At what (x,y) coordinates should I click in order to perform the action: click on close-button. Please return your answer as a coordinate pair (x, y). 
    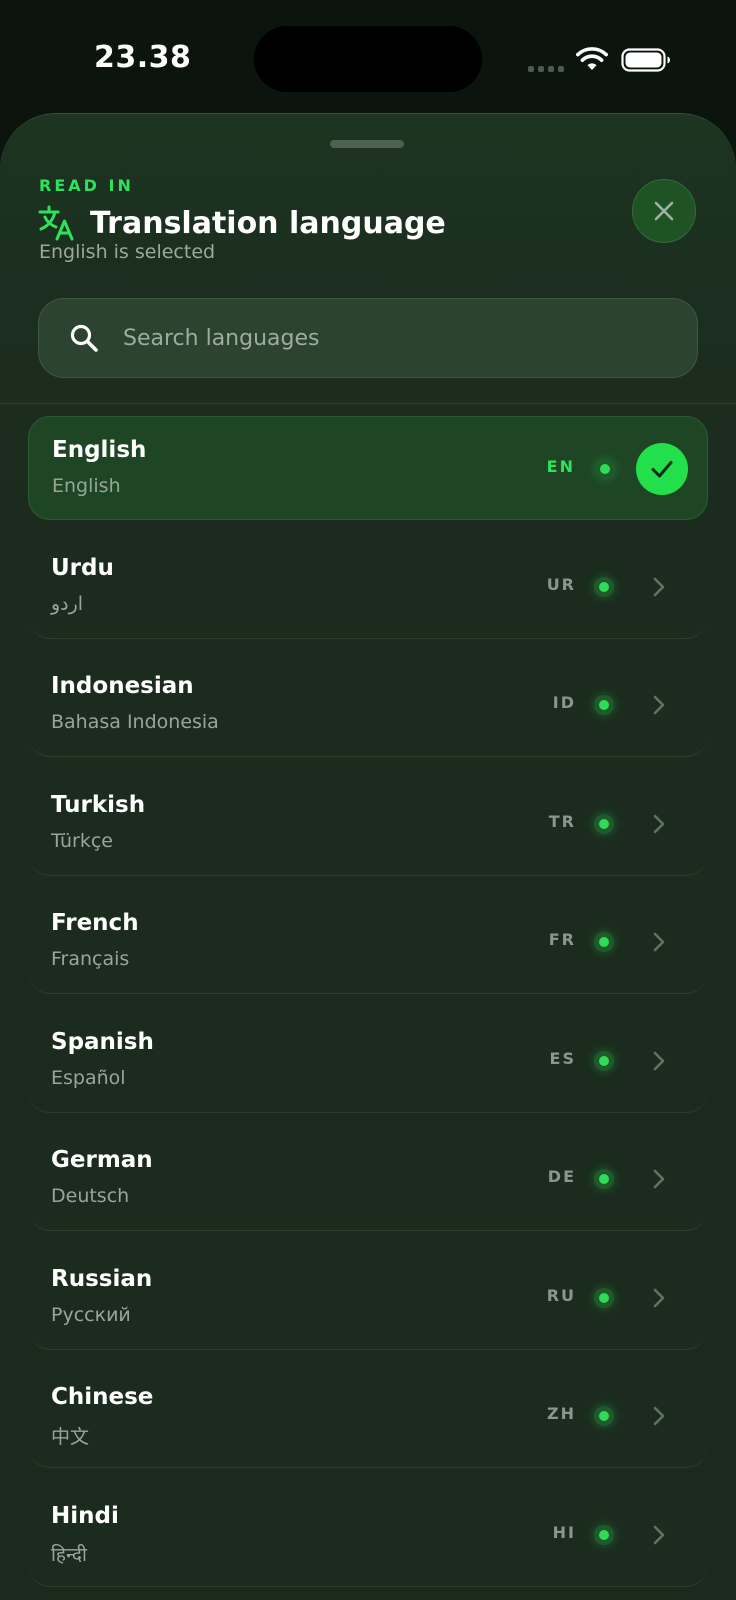
    Looking at the image, I should click on (664, 211).